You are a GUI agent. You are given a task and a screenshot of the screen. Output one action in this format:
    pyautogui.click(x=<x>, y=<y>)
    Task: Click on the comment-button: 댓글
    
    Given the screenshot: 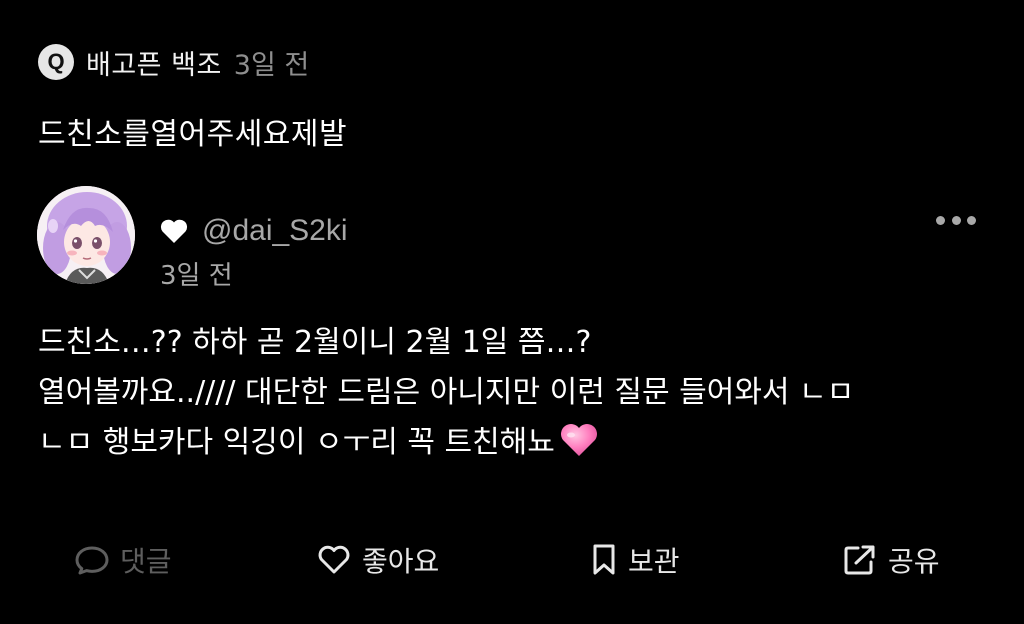 What is the action you would take?
    pyautogui.click(x=123, y=560)
    